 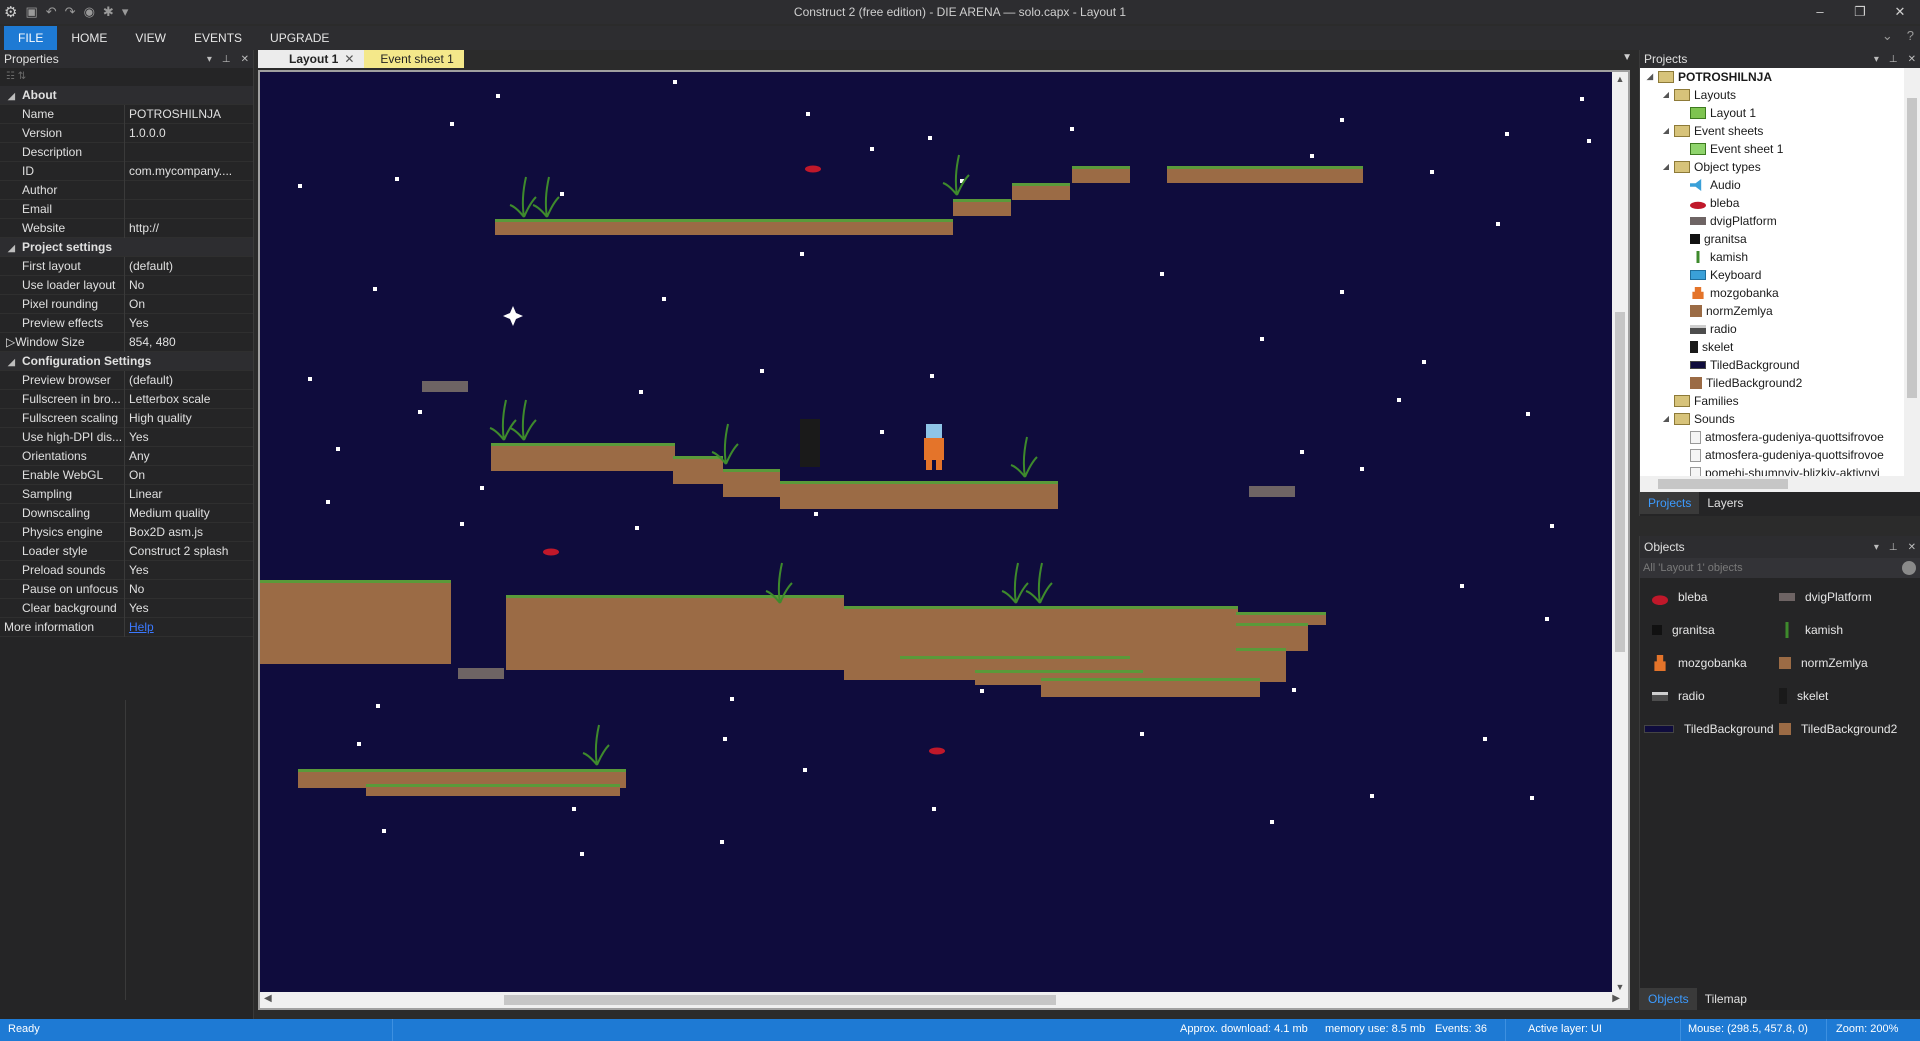 I want to click on tab-layers: Layers, so click(x=1725, y=503).